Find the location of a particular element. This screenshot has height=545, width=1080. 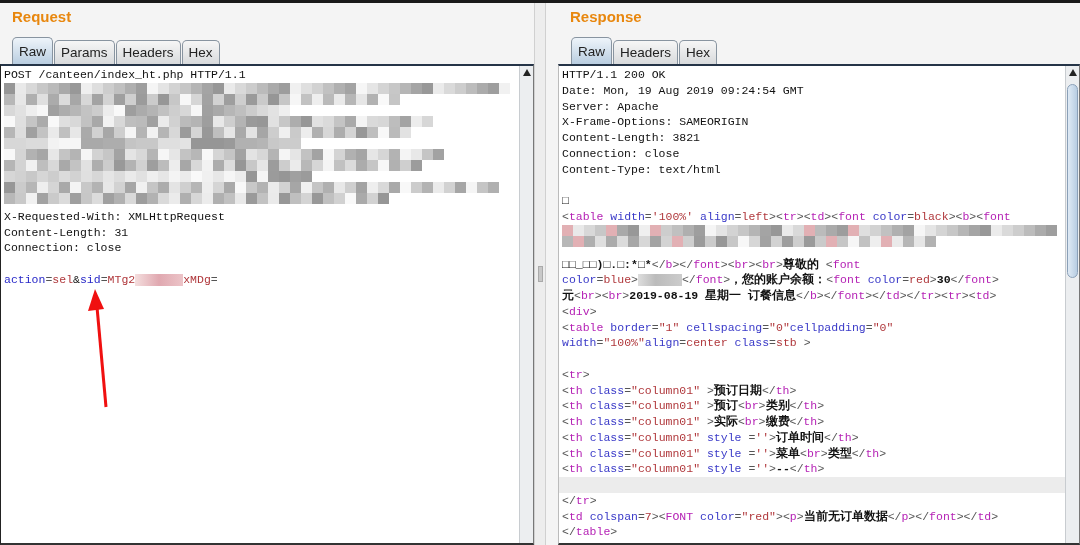

code-line: <table width='100%' align=left><tr><td><font color=black><b><font is located at coordinates (787, 216).